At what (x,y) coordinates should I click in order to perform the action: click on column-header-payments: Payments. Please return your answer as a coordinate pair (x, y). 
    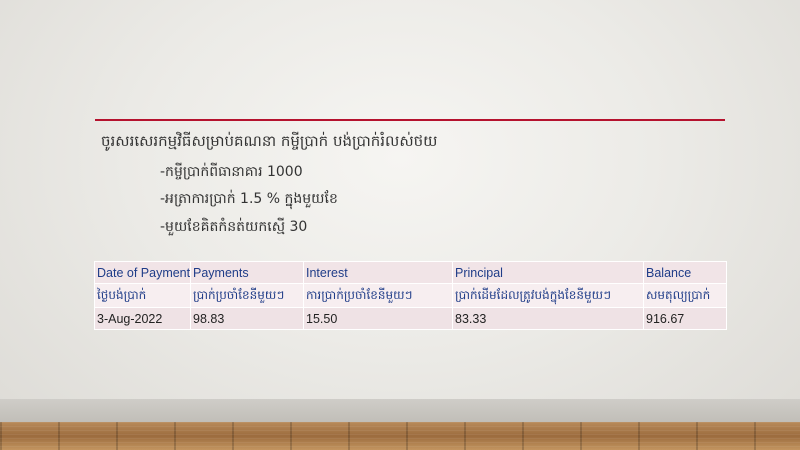
    Looking at the image, I should click on (247, 272).